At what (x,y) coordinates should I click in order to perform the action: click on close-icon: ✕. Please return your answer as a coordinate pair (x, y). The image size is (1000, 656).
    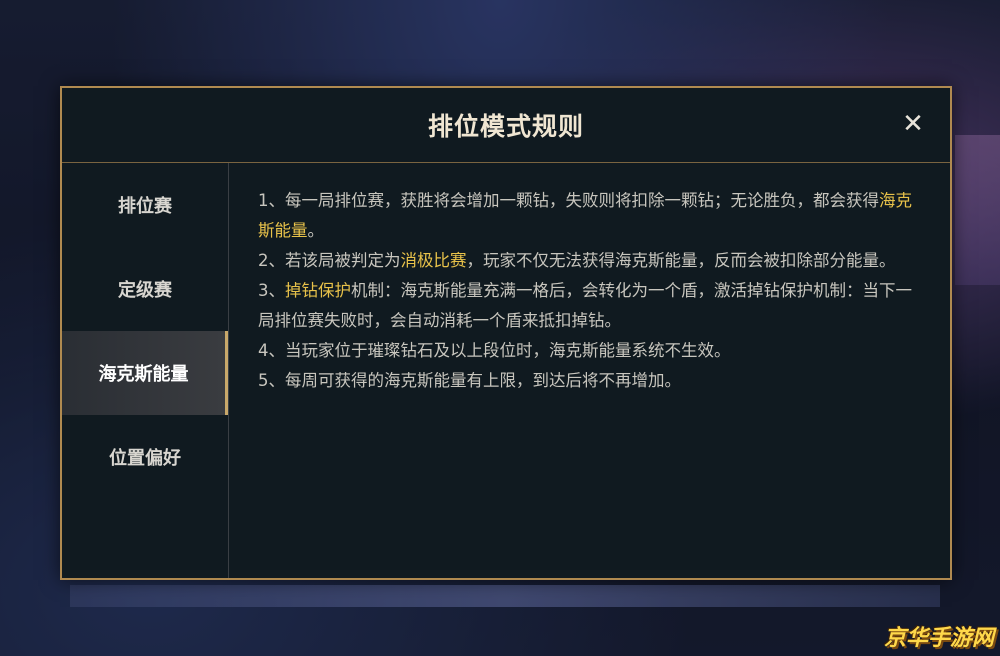
    Looking at the image, I should click on (913, 124).